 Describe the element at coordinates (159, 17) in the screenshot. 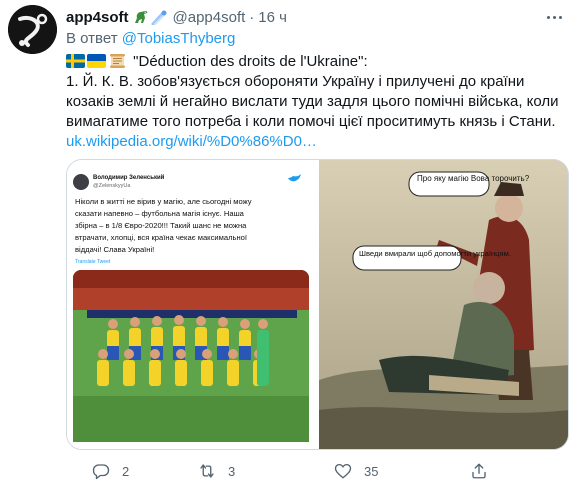

I see `comet-icon` at that location.